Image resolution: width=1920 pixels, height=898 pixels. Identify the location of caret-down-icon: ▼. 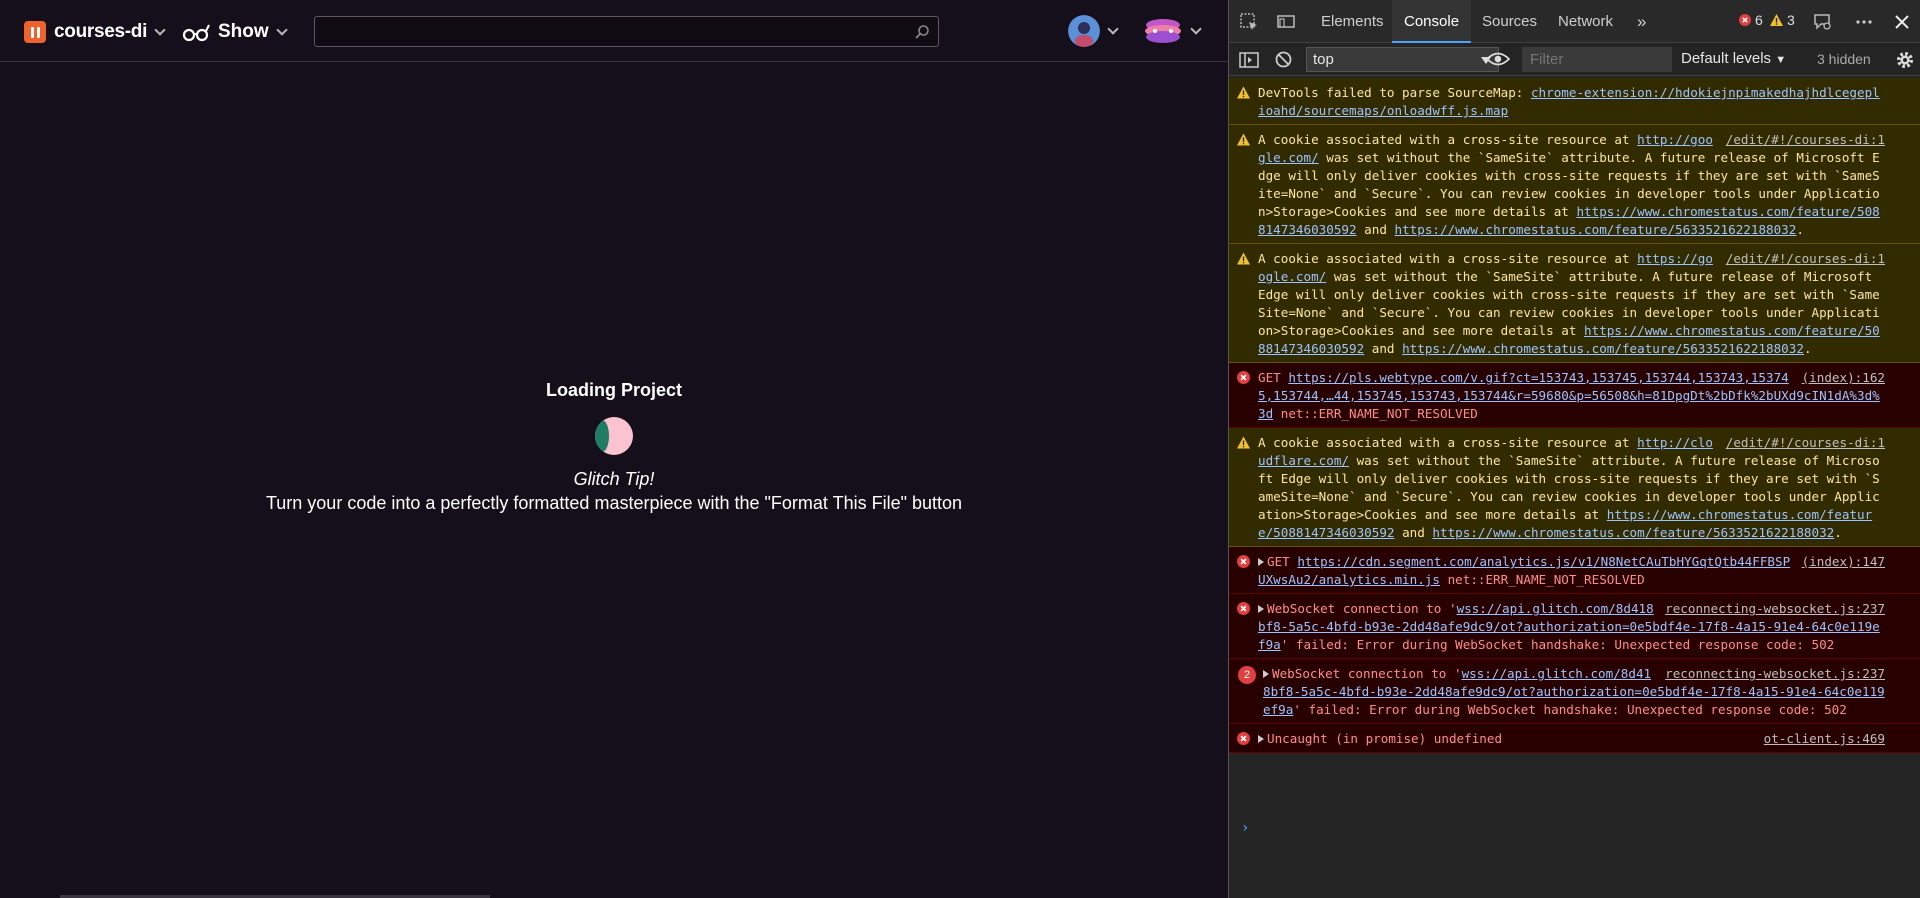
(1781, 60).